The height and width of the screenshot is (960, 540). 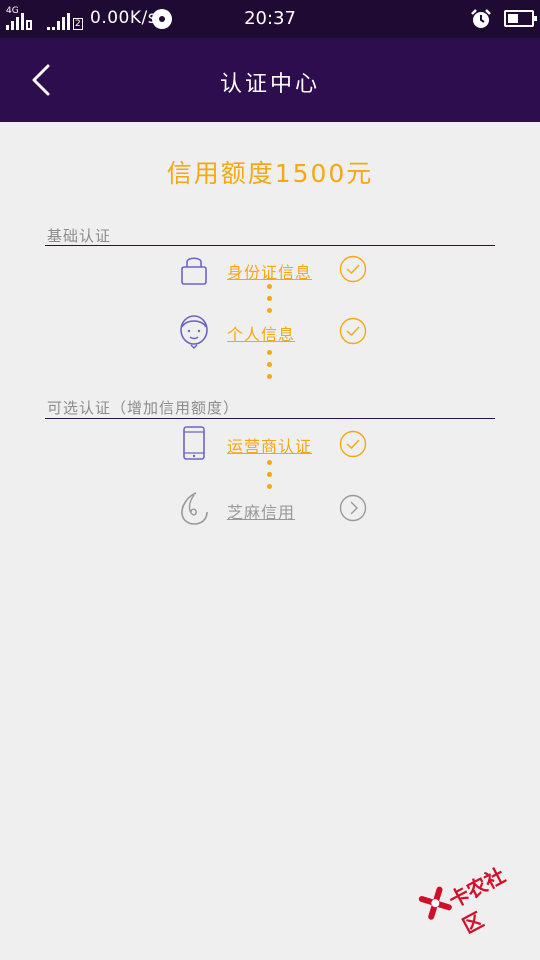 I want to click on lock-icon, so click(x=194, y=271).